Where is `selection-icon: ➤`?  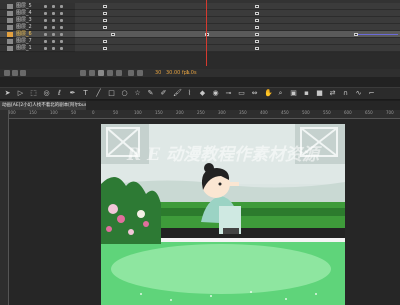 selection-icon: ➤ is located at coordinates (7, 93).